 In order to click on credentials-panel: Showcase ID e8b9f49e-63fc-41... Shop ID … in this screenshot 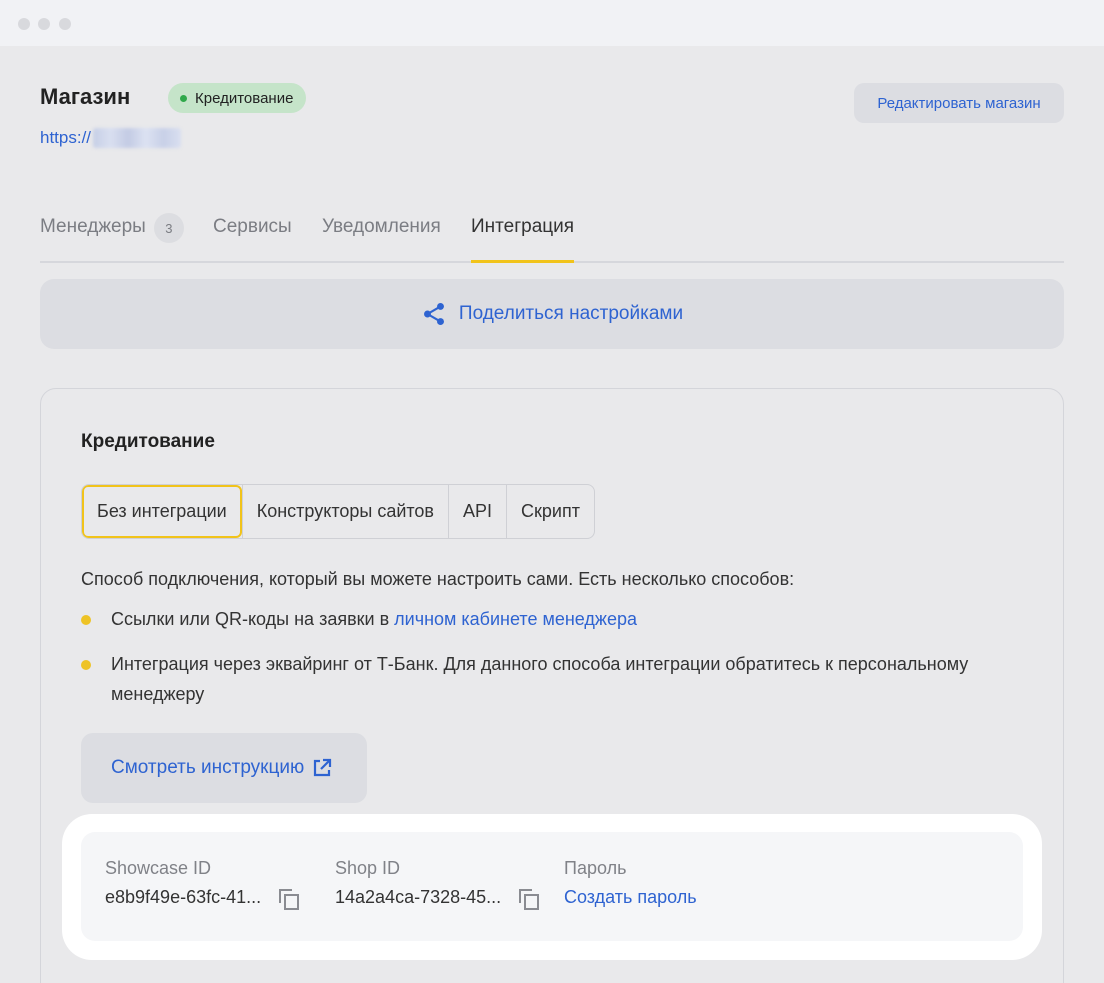, I will do `click(552, 886)`.